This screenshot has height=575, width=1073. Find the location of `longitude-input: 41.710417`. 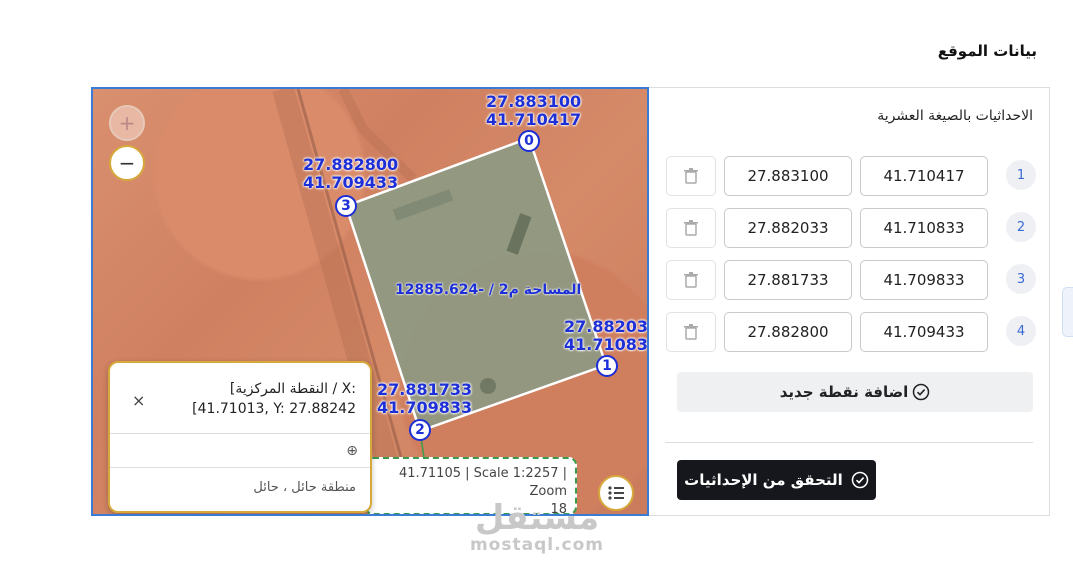

longitude-input: 41.710417 is located at coordinates (924, 176).